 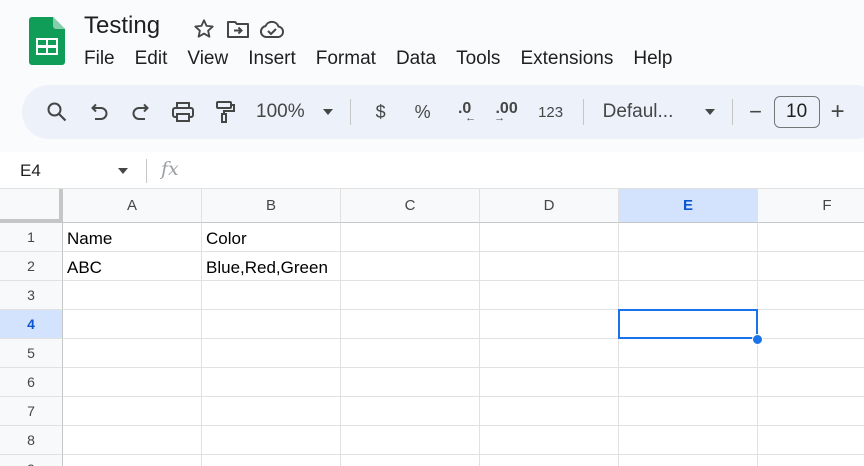 What do you see at coordinates (811, 411) in the screenshot?
I see `cell-f7` at bounding box center [811, 411].